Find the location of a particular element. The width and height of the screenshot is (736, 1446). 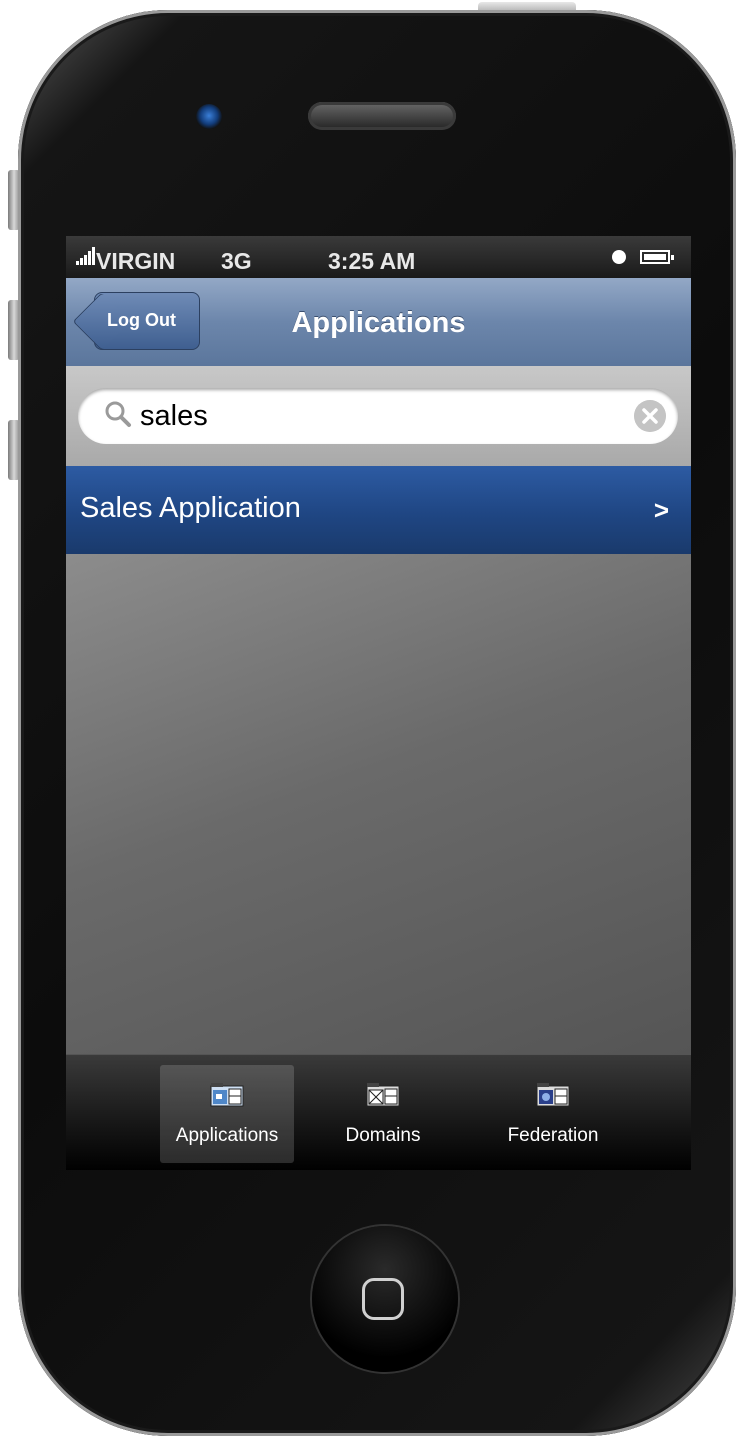

tab-applications-label: Applications is located at coordinates (227, 1135).